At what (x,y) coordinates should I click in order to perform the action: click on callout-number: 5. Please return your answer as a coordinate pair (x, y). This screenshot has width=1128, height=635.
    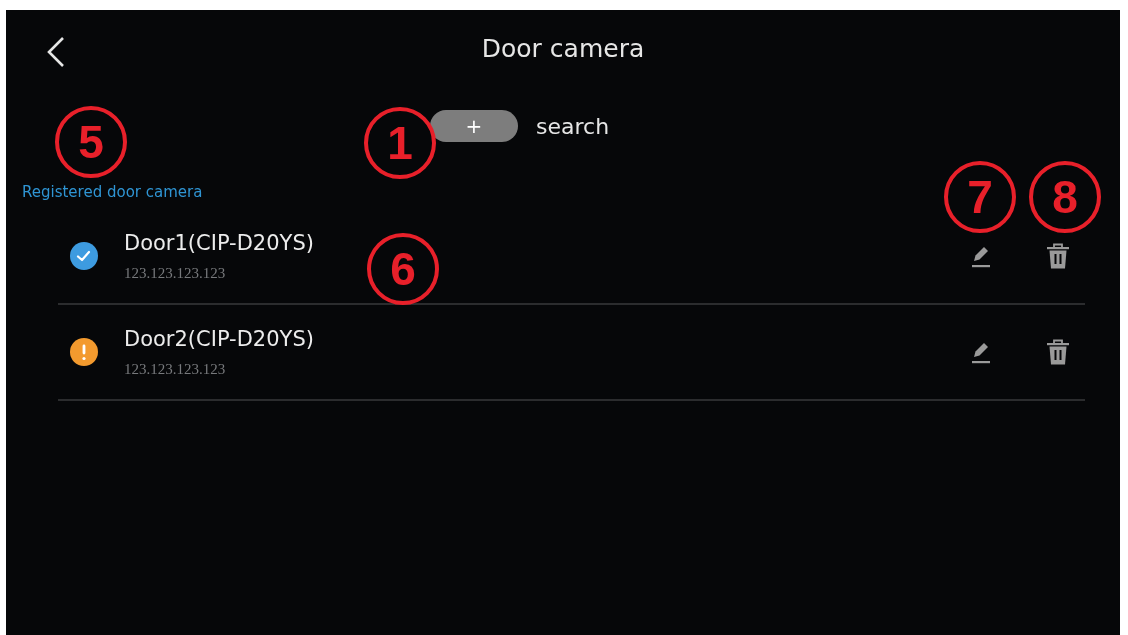
    Looking at the image, I should click on (91, 142).